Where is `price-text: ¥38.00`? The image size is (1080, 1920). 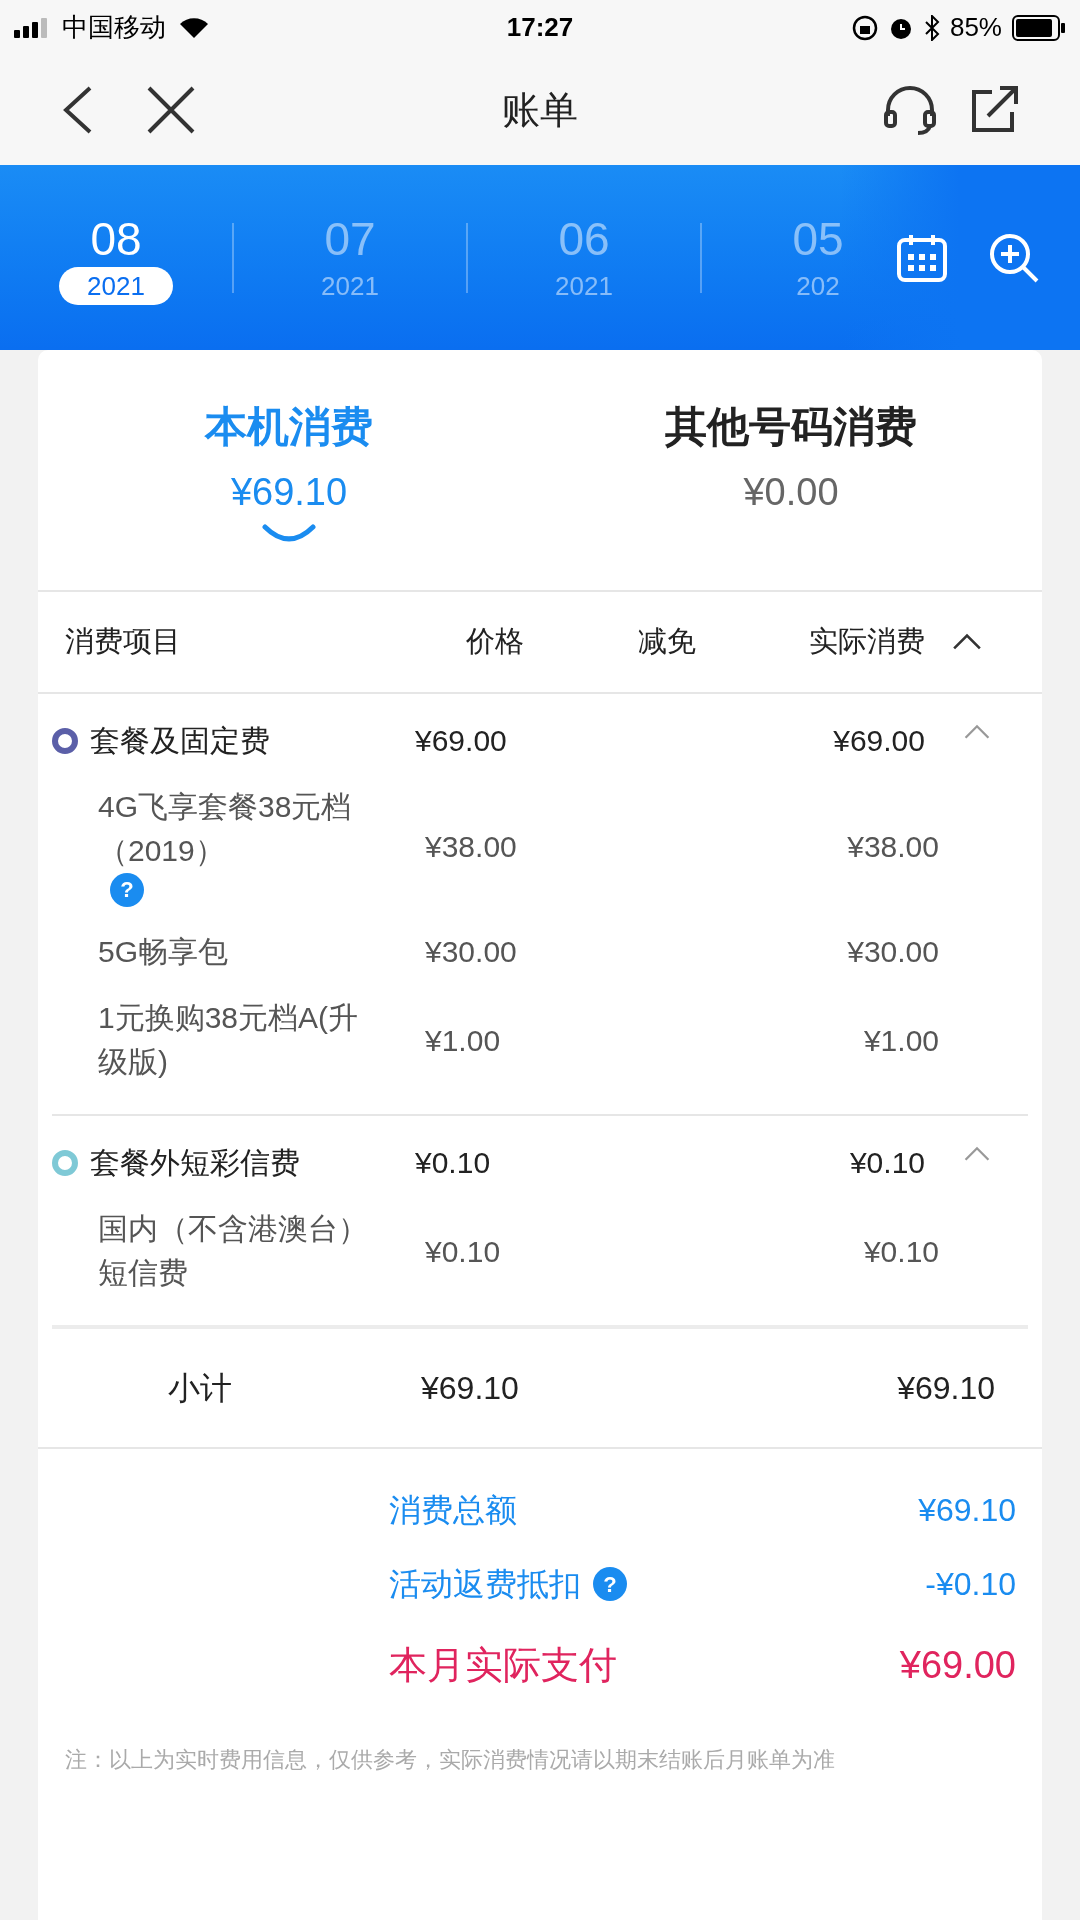 price-text: ¥38.00 is located at coordinates (471, 846).